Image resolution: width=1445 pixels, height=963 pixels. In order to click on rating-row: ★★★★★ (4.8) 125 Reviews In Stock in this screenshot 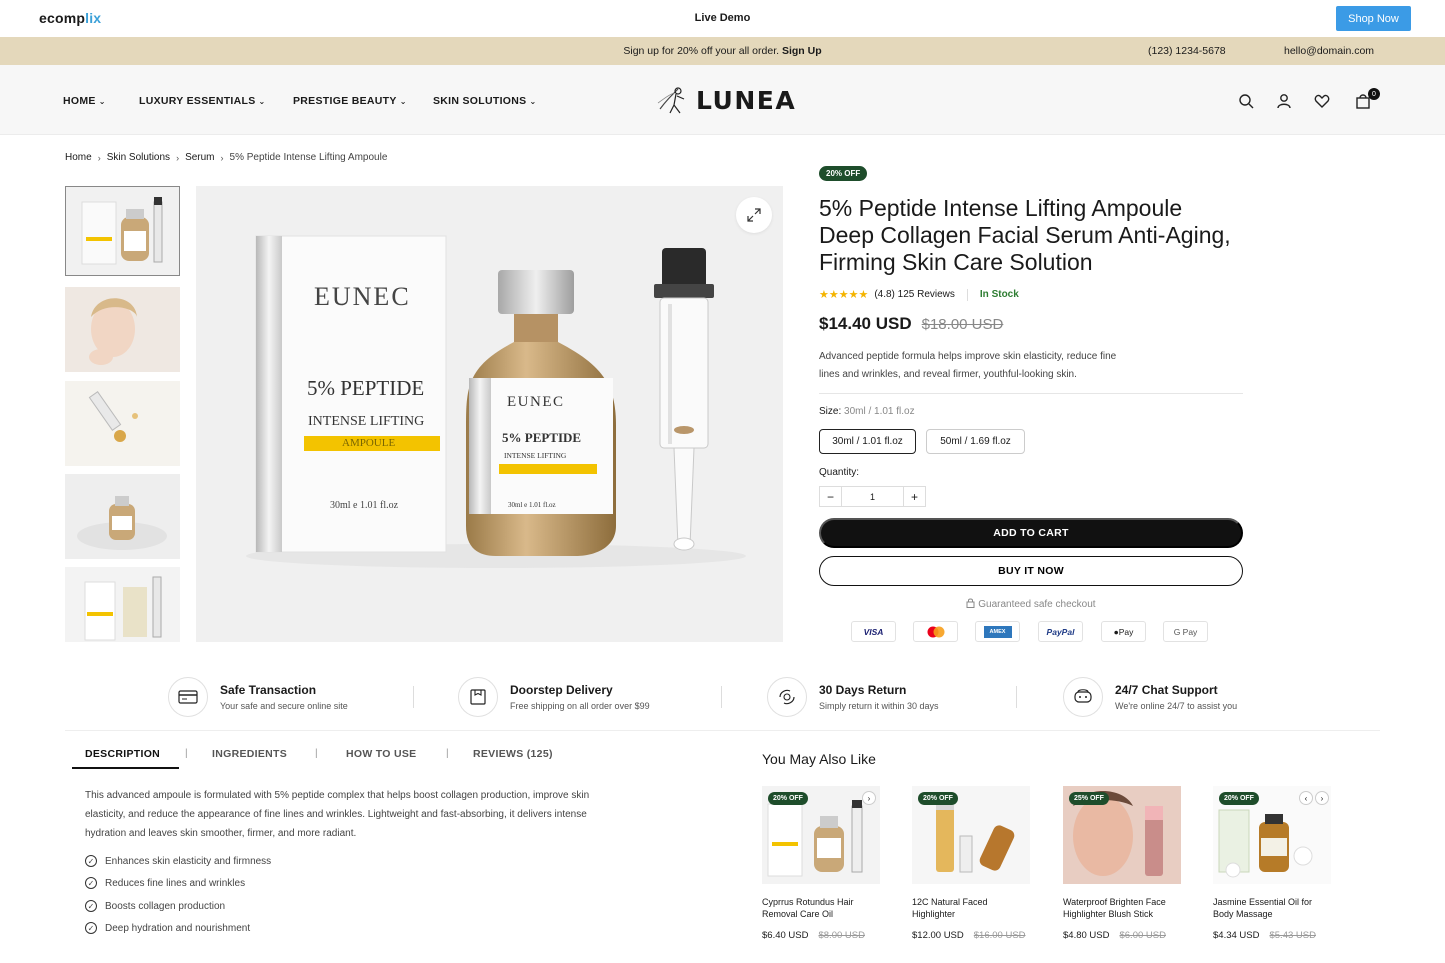, I will do `click(919, 294)`.